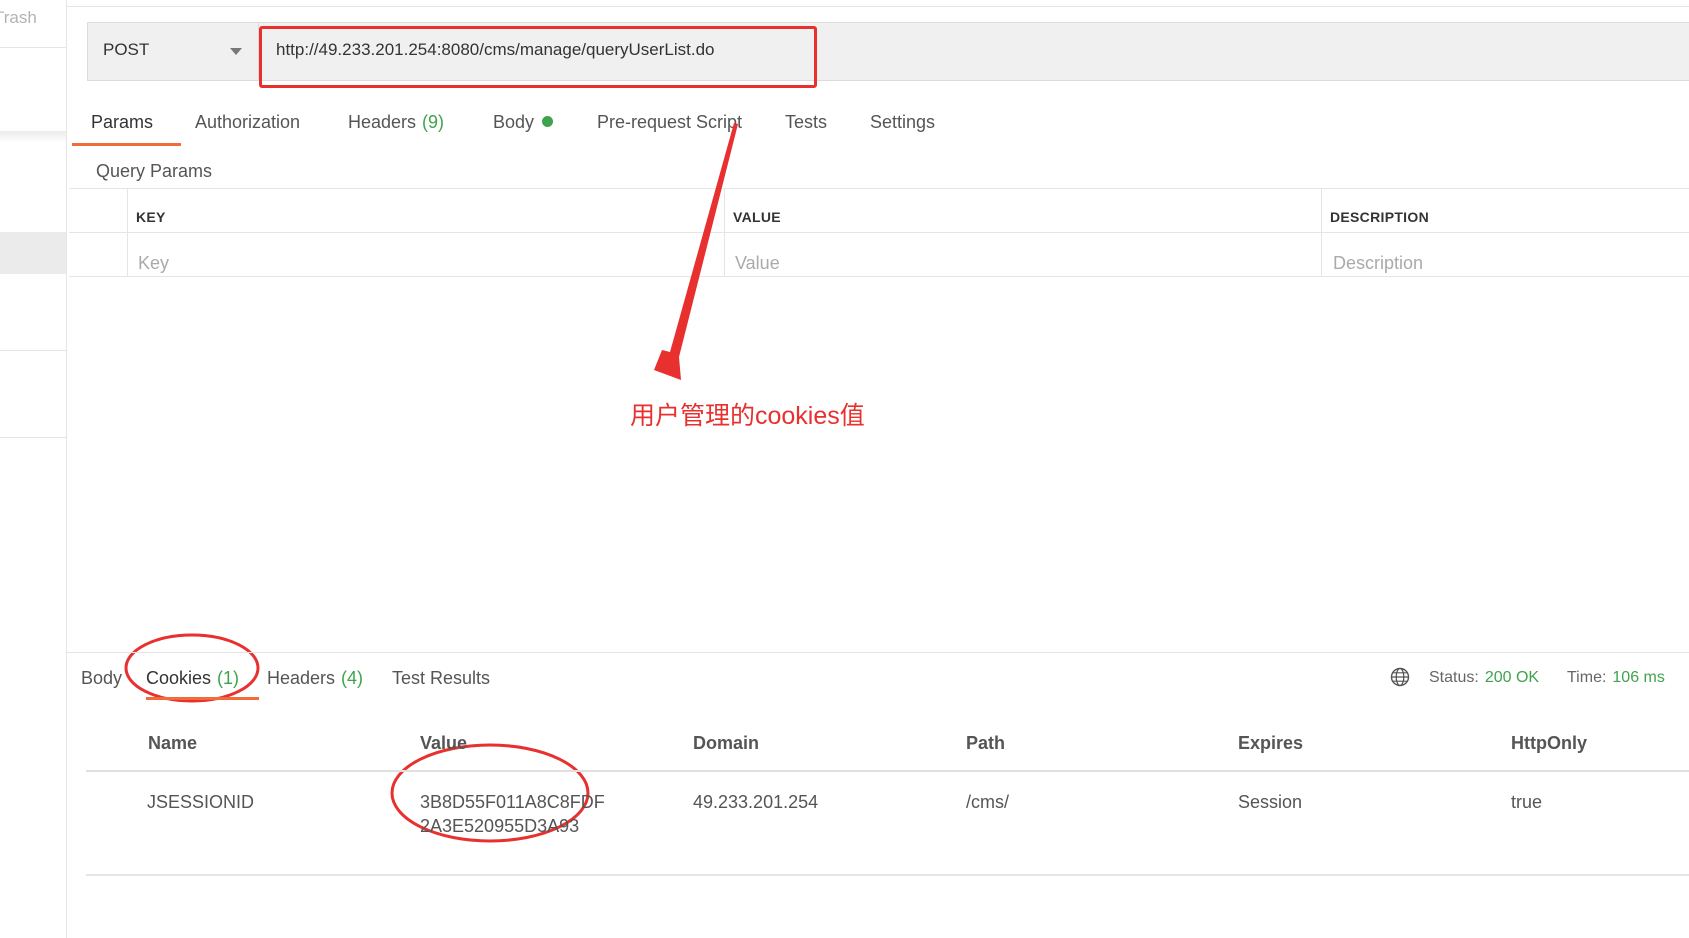  I want to click on time-label: Time:, so click(1587, 677).